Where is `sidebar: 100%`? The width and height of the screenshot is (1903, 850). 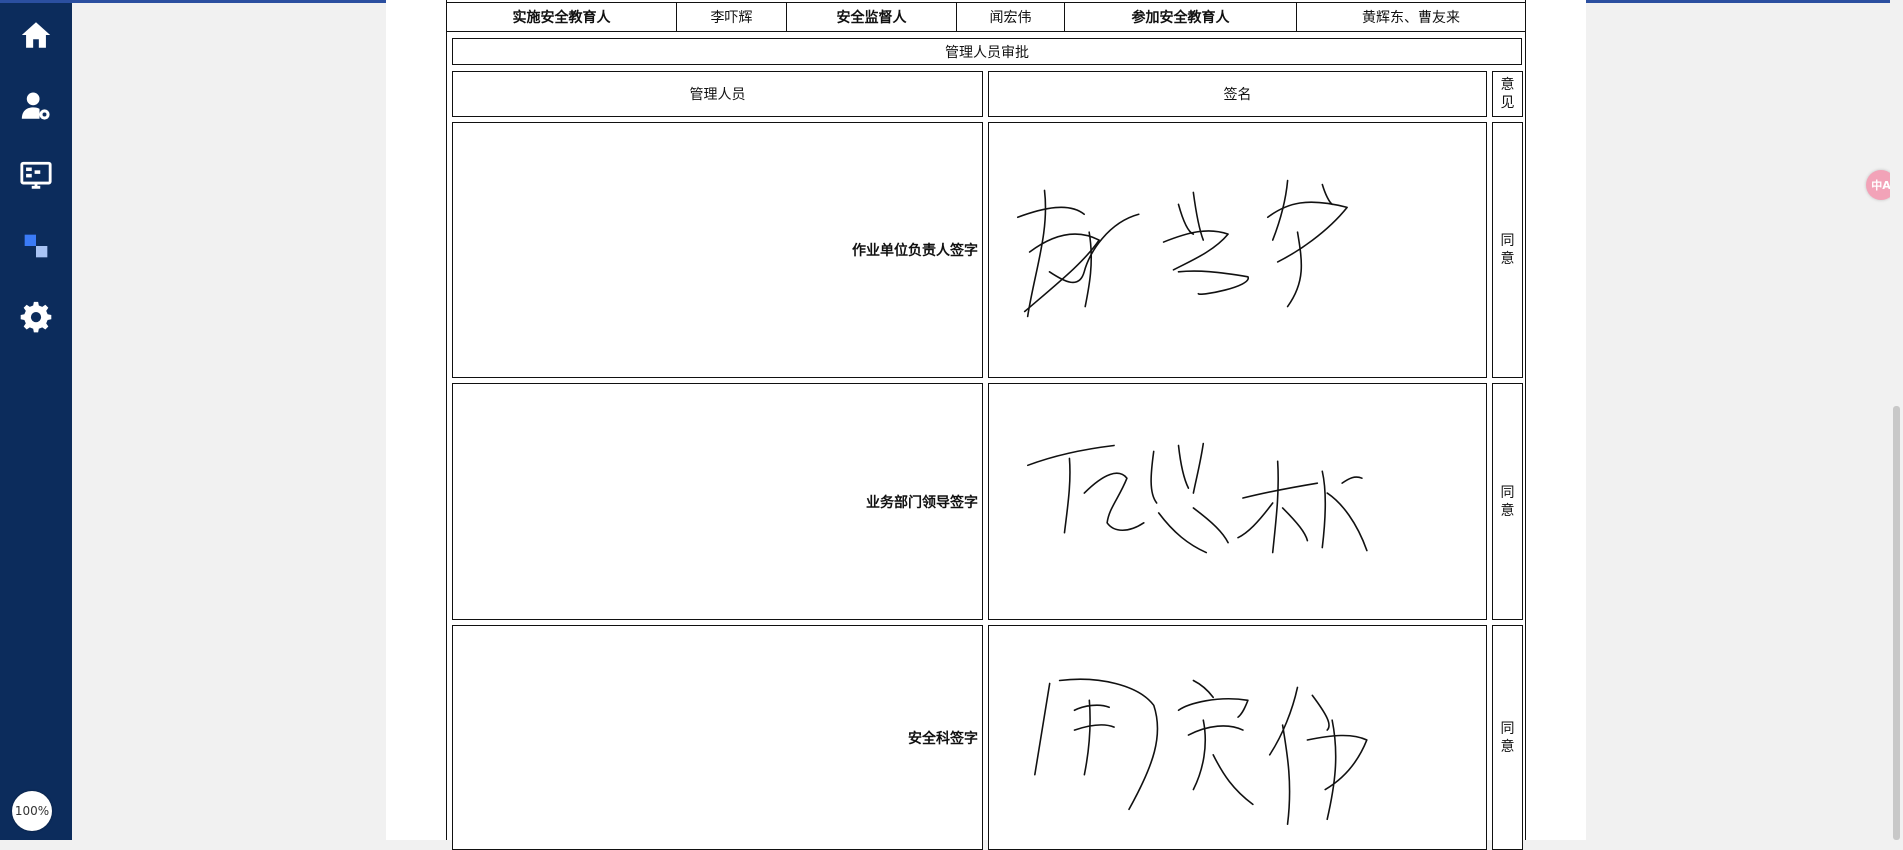
sidebar: 100% is located at coordinates (36, 421).